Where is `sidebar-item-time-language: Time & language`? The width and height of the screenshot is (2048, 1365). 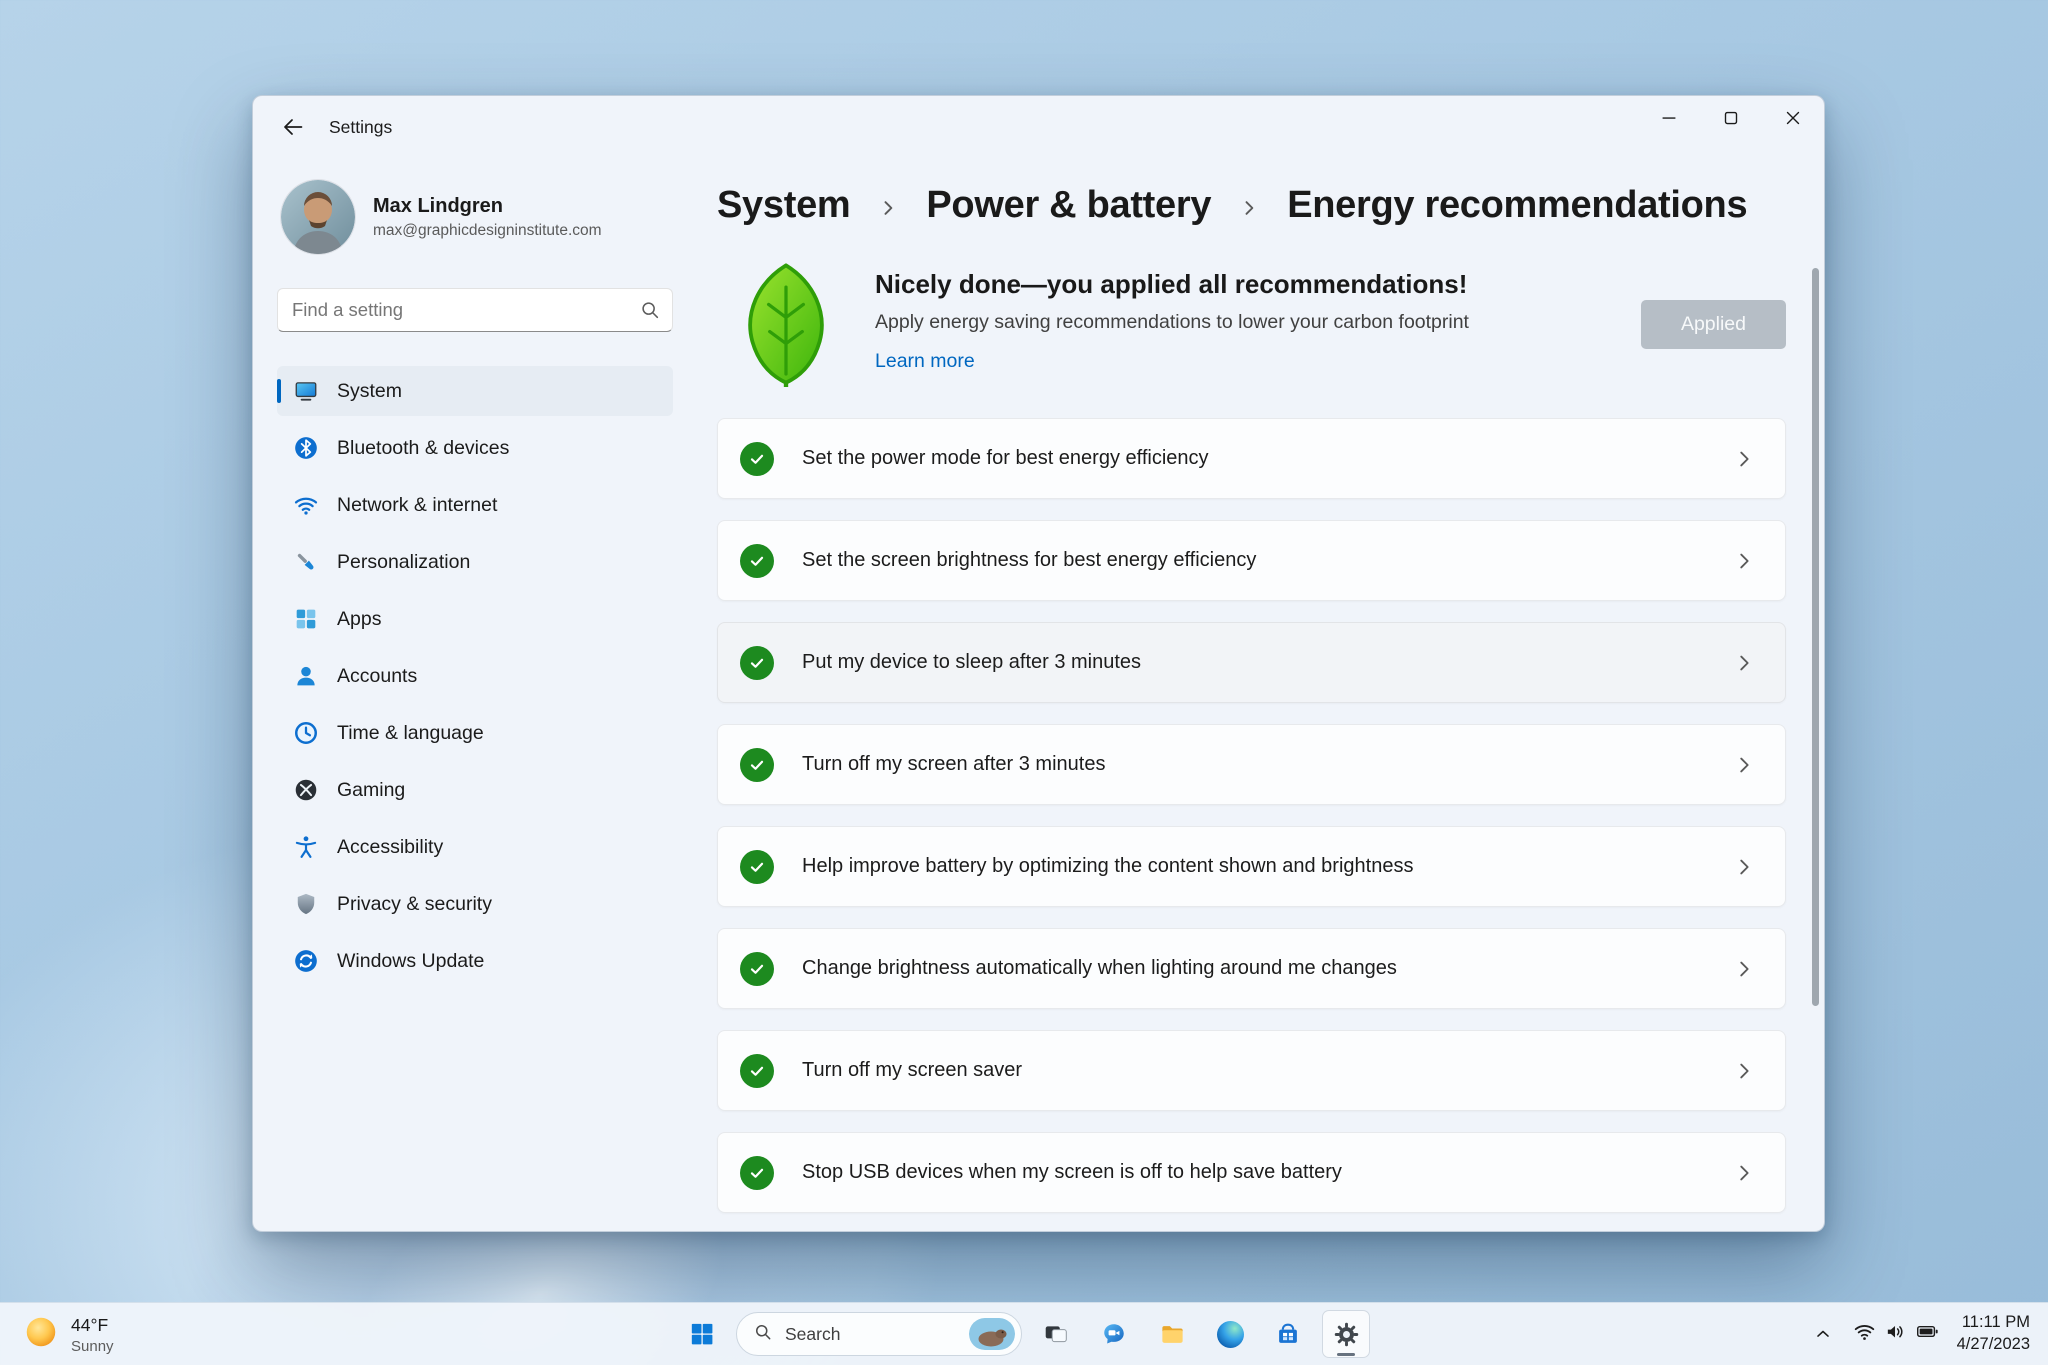 sidebar-item-time-language: Time & language is located at coordinates (475, 733).